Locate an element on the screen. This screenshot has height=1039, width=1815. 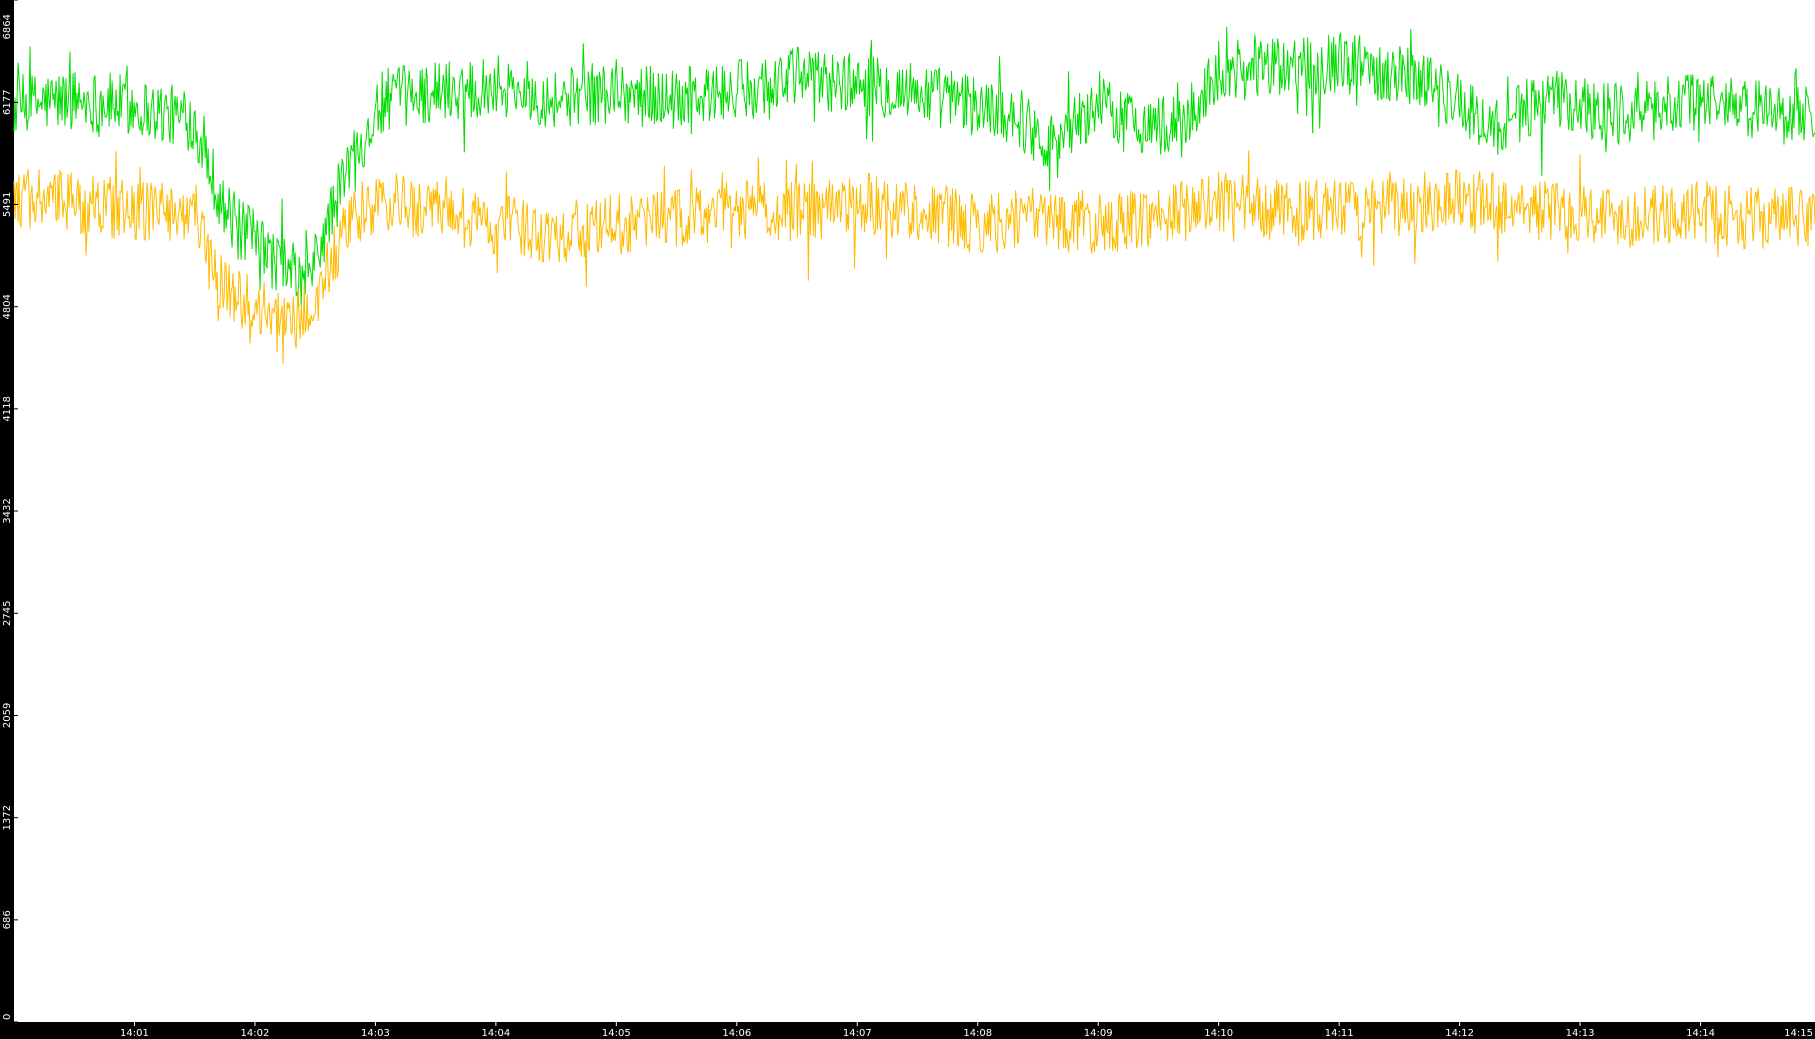
y-tick-label: 3432 is located at coordinates (7, 510).